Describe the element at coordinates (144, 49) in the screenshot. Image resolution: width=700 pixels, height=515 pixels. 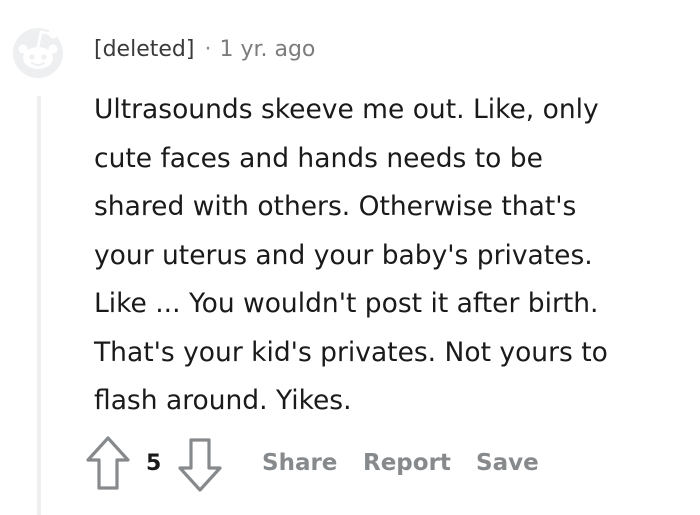
I see `author-name: [deleted]` at that location.